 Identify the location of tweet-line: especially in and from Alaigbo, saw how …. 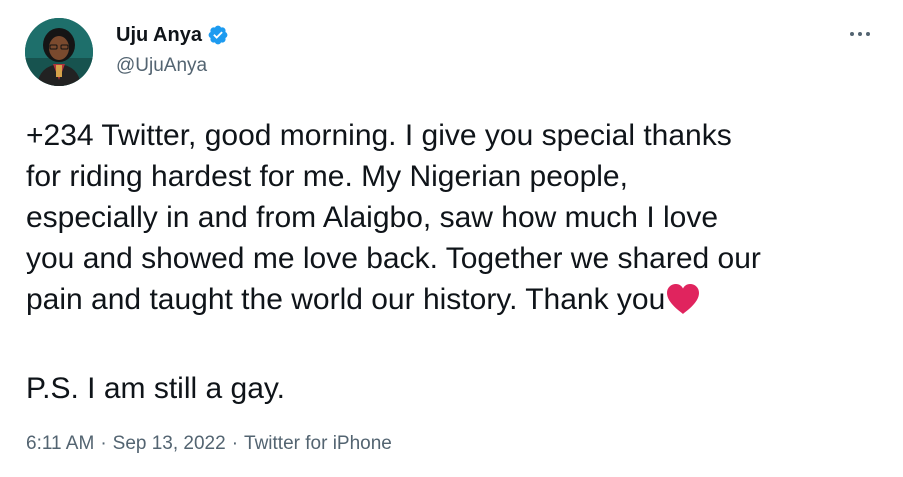
(372, 217).